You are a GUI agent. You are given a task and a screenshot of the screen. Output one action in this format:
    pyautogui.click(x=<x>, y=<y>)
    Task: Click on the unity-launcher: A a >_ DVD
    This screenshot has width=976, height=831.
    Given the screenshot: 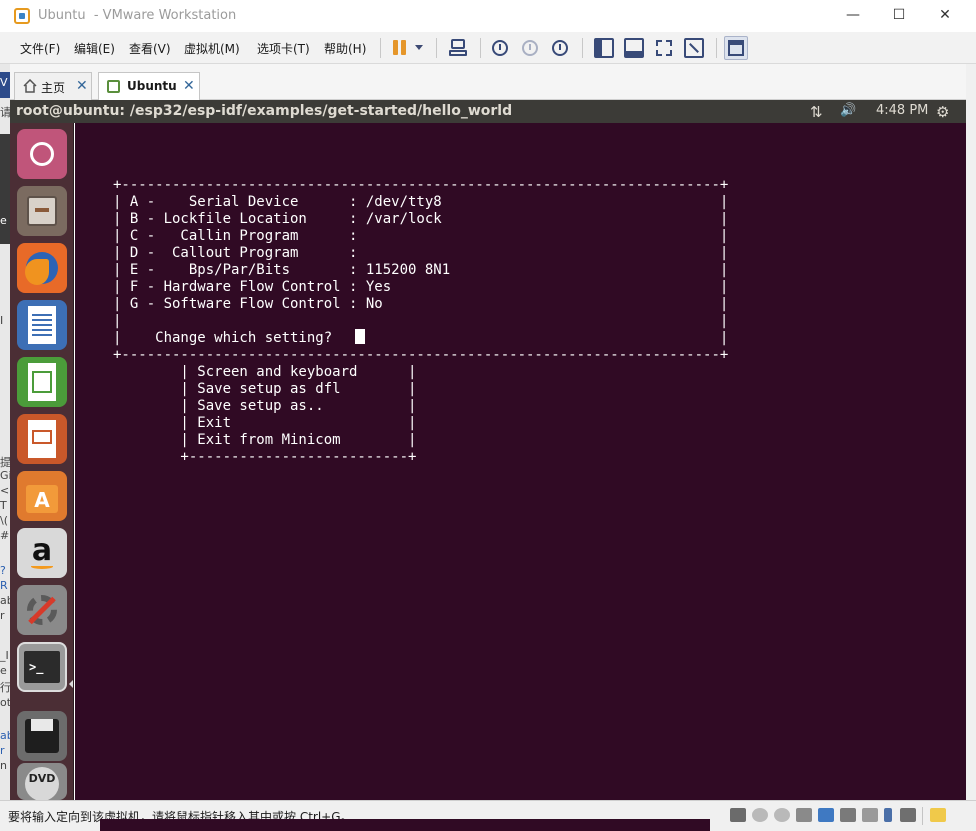 What is the action you would take?
    pyautogui.click(x=42, y=461)
    